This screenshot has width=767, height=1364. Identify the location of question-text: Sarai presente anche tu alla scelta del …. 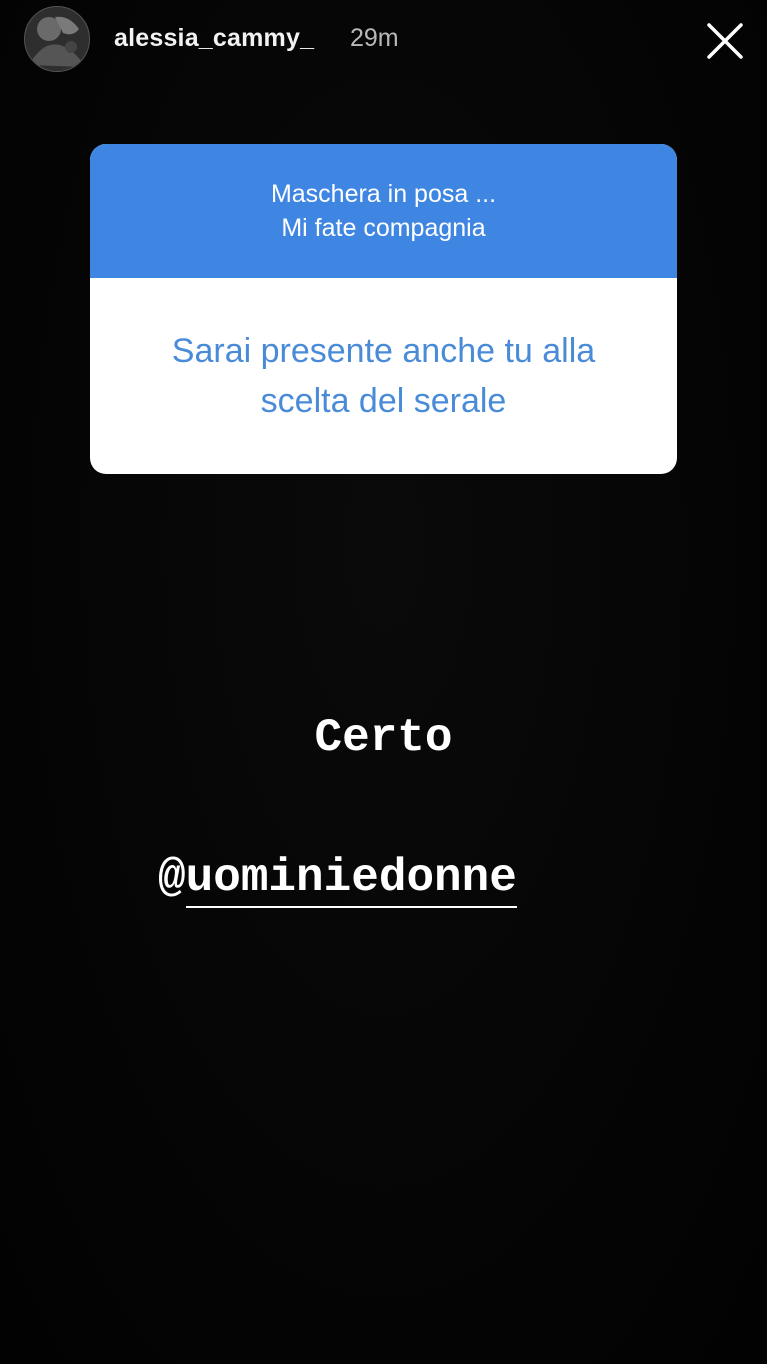
(383, 376).